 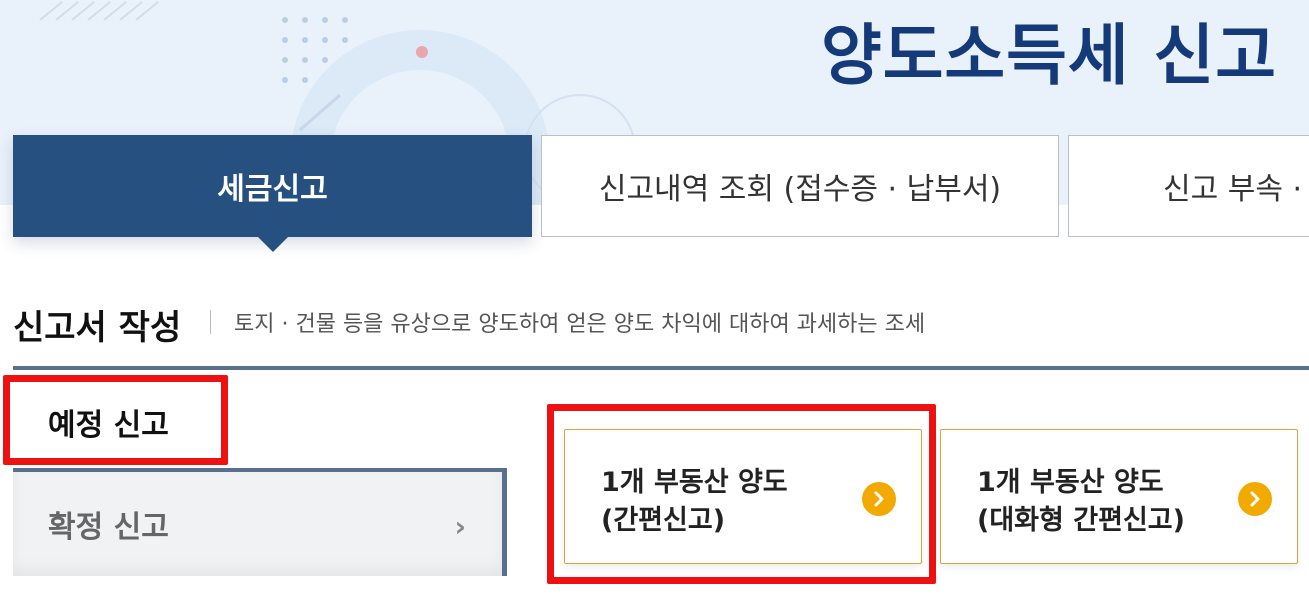 I want to click on side-item-preliminary-filing: 예정 신고, so click(x=260, y=422).